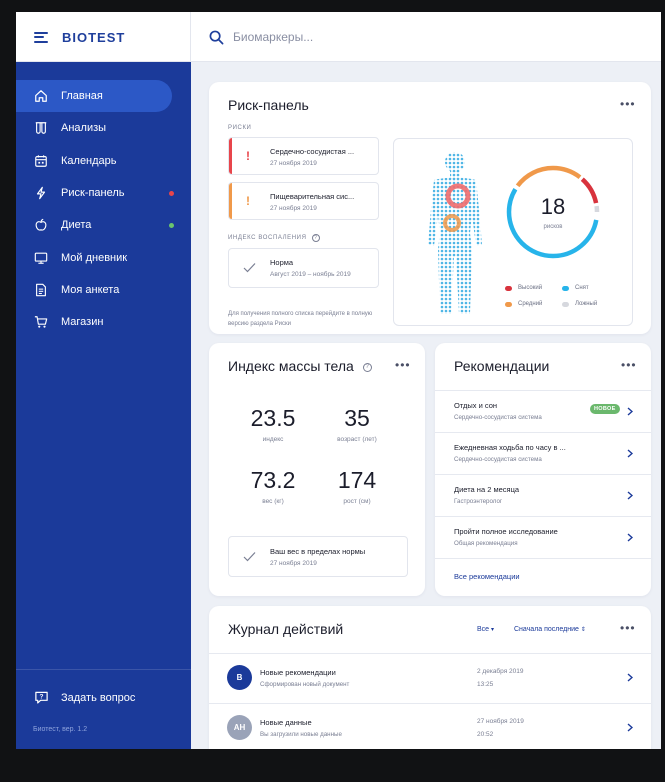  I want to click on recommendation-subtitle: Общая рекомендация, so click(486, 543).